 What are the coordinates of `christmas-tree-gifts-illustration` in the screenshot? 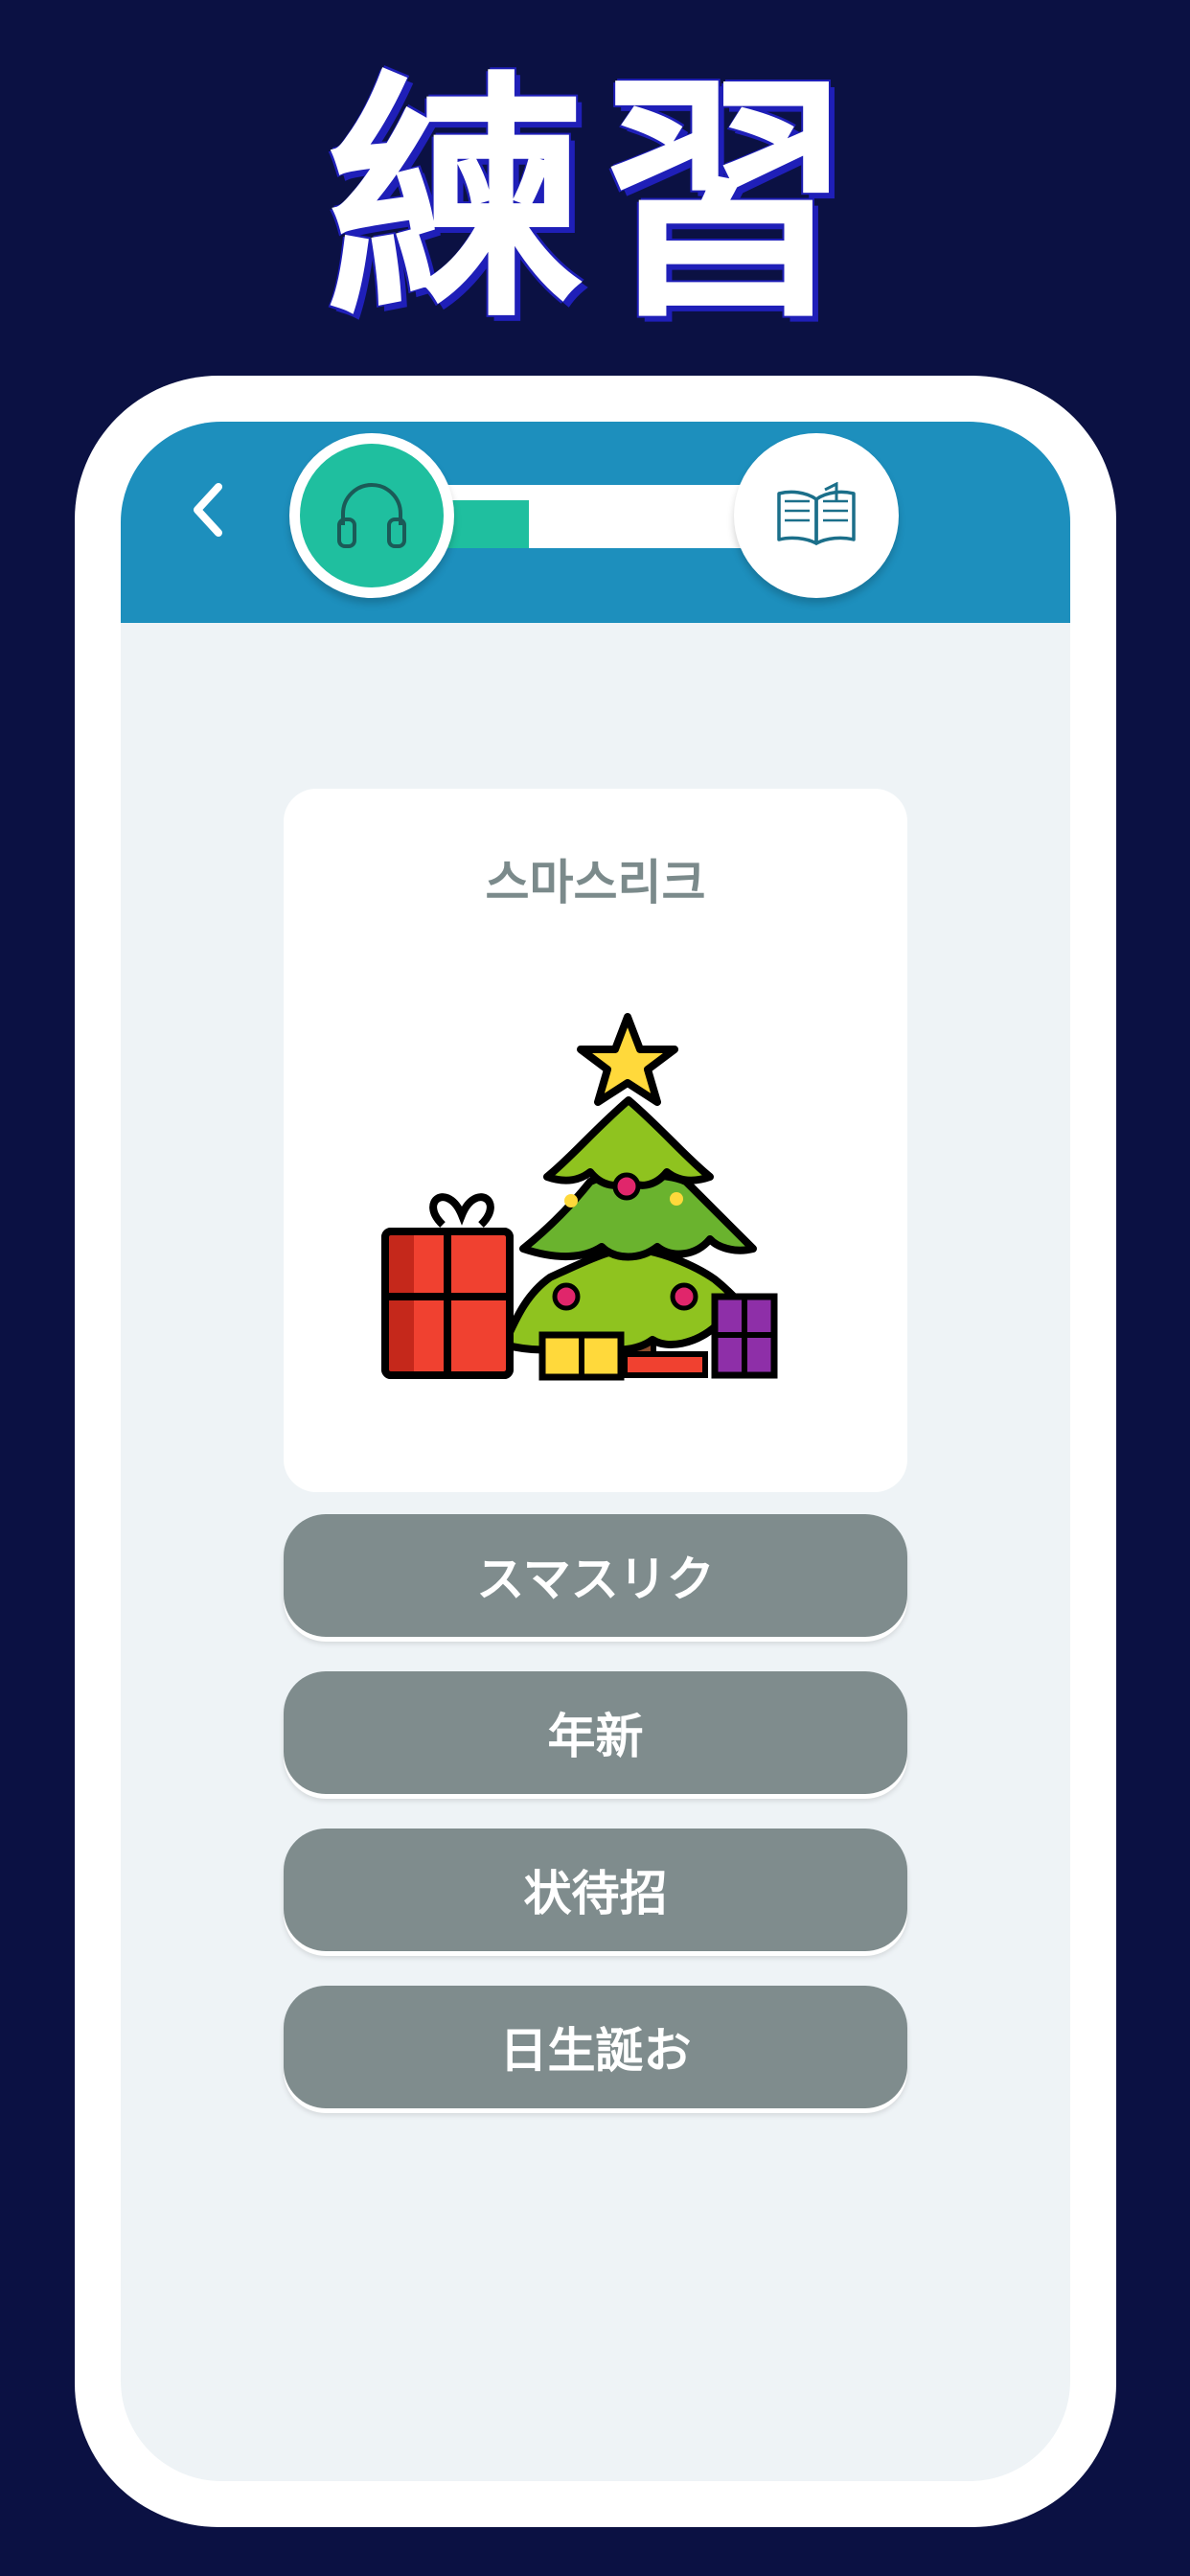 It's located at (579, 1197).